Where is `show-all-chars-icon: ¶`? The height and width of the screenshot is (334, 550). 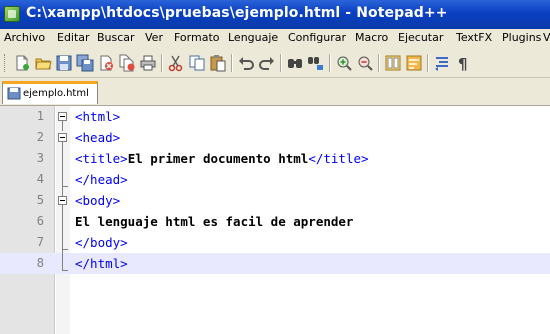 show-all-chars-icon: ¶ is located at coordinates (463, 63).